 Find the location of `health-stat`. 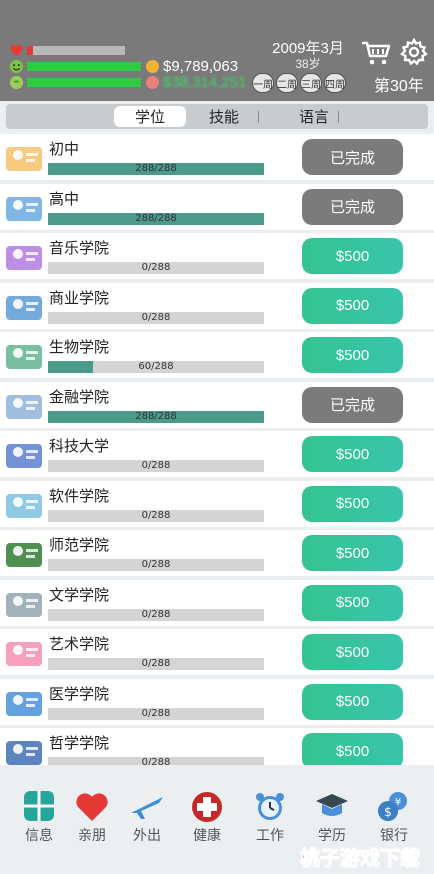

health-stat is located at coordinates (67, 50).